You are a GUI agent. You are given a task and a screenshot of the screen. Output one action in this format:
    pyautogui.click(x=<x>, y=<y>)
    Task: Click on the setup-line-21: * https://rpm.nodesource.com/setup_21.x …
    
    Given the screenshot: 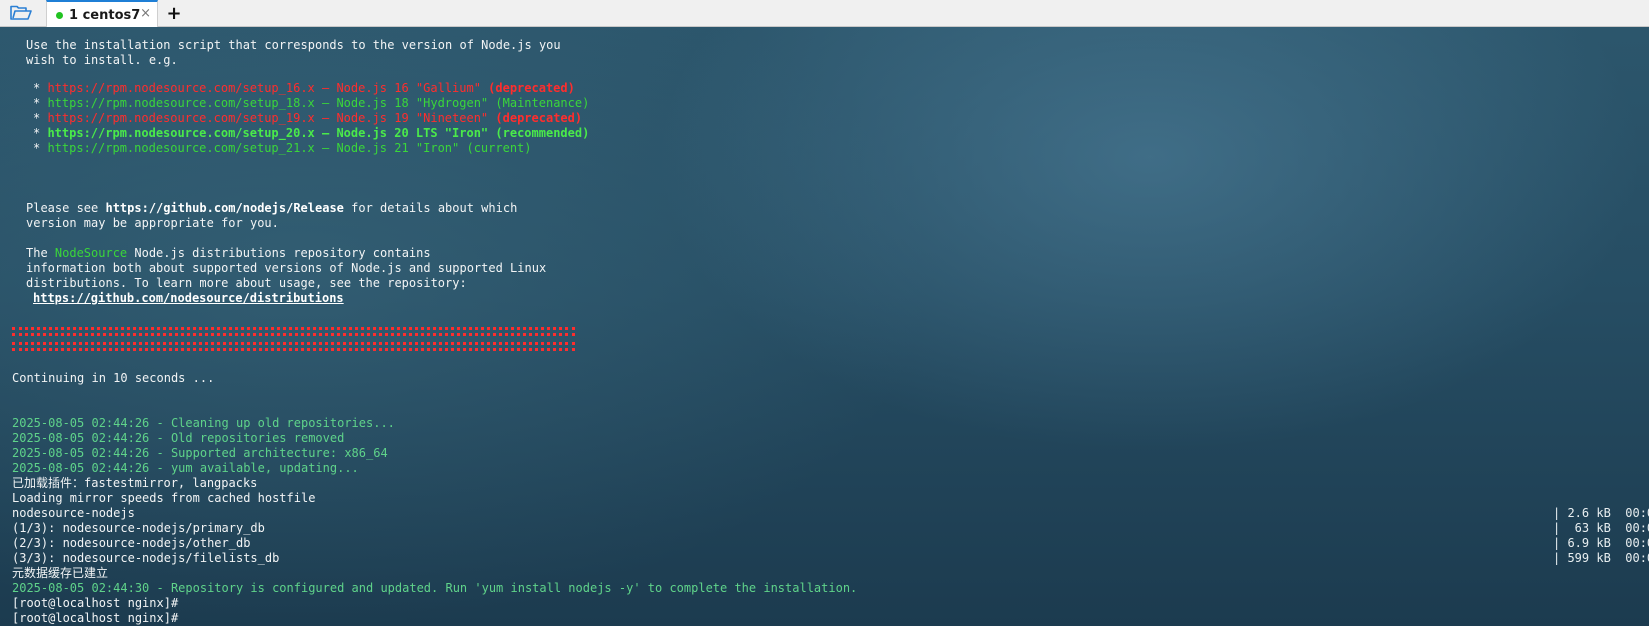 What is the action you would take?
    pyautogui.click(x=282, y=148)
    